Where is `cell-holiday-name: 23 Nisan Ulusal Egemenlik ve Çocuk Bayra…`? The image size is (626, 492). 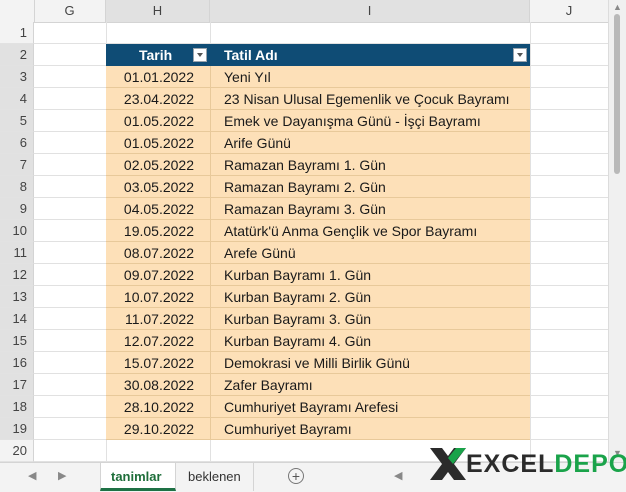 cell-holiday-name: 23 Nisan Ulusal Egemenlik ve Çocuk Bayra… is located at coordinates (370, 99).